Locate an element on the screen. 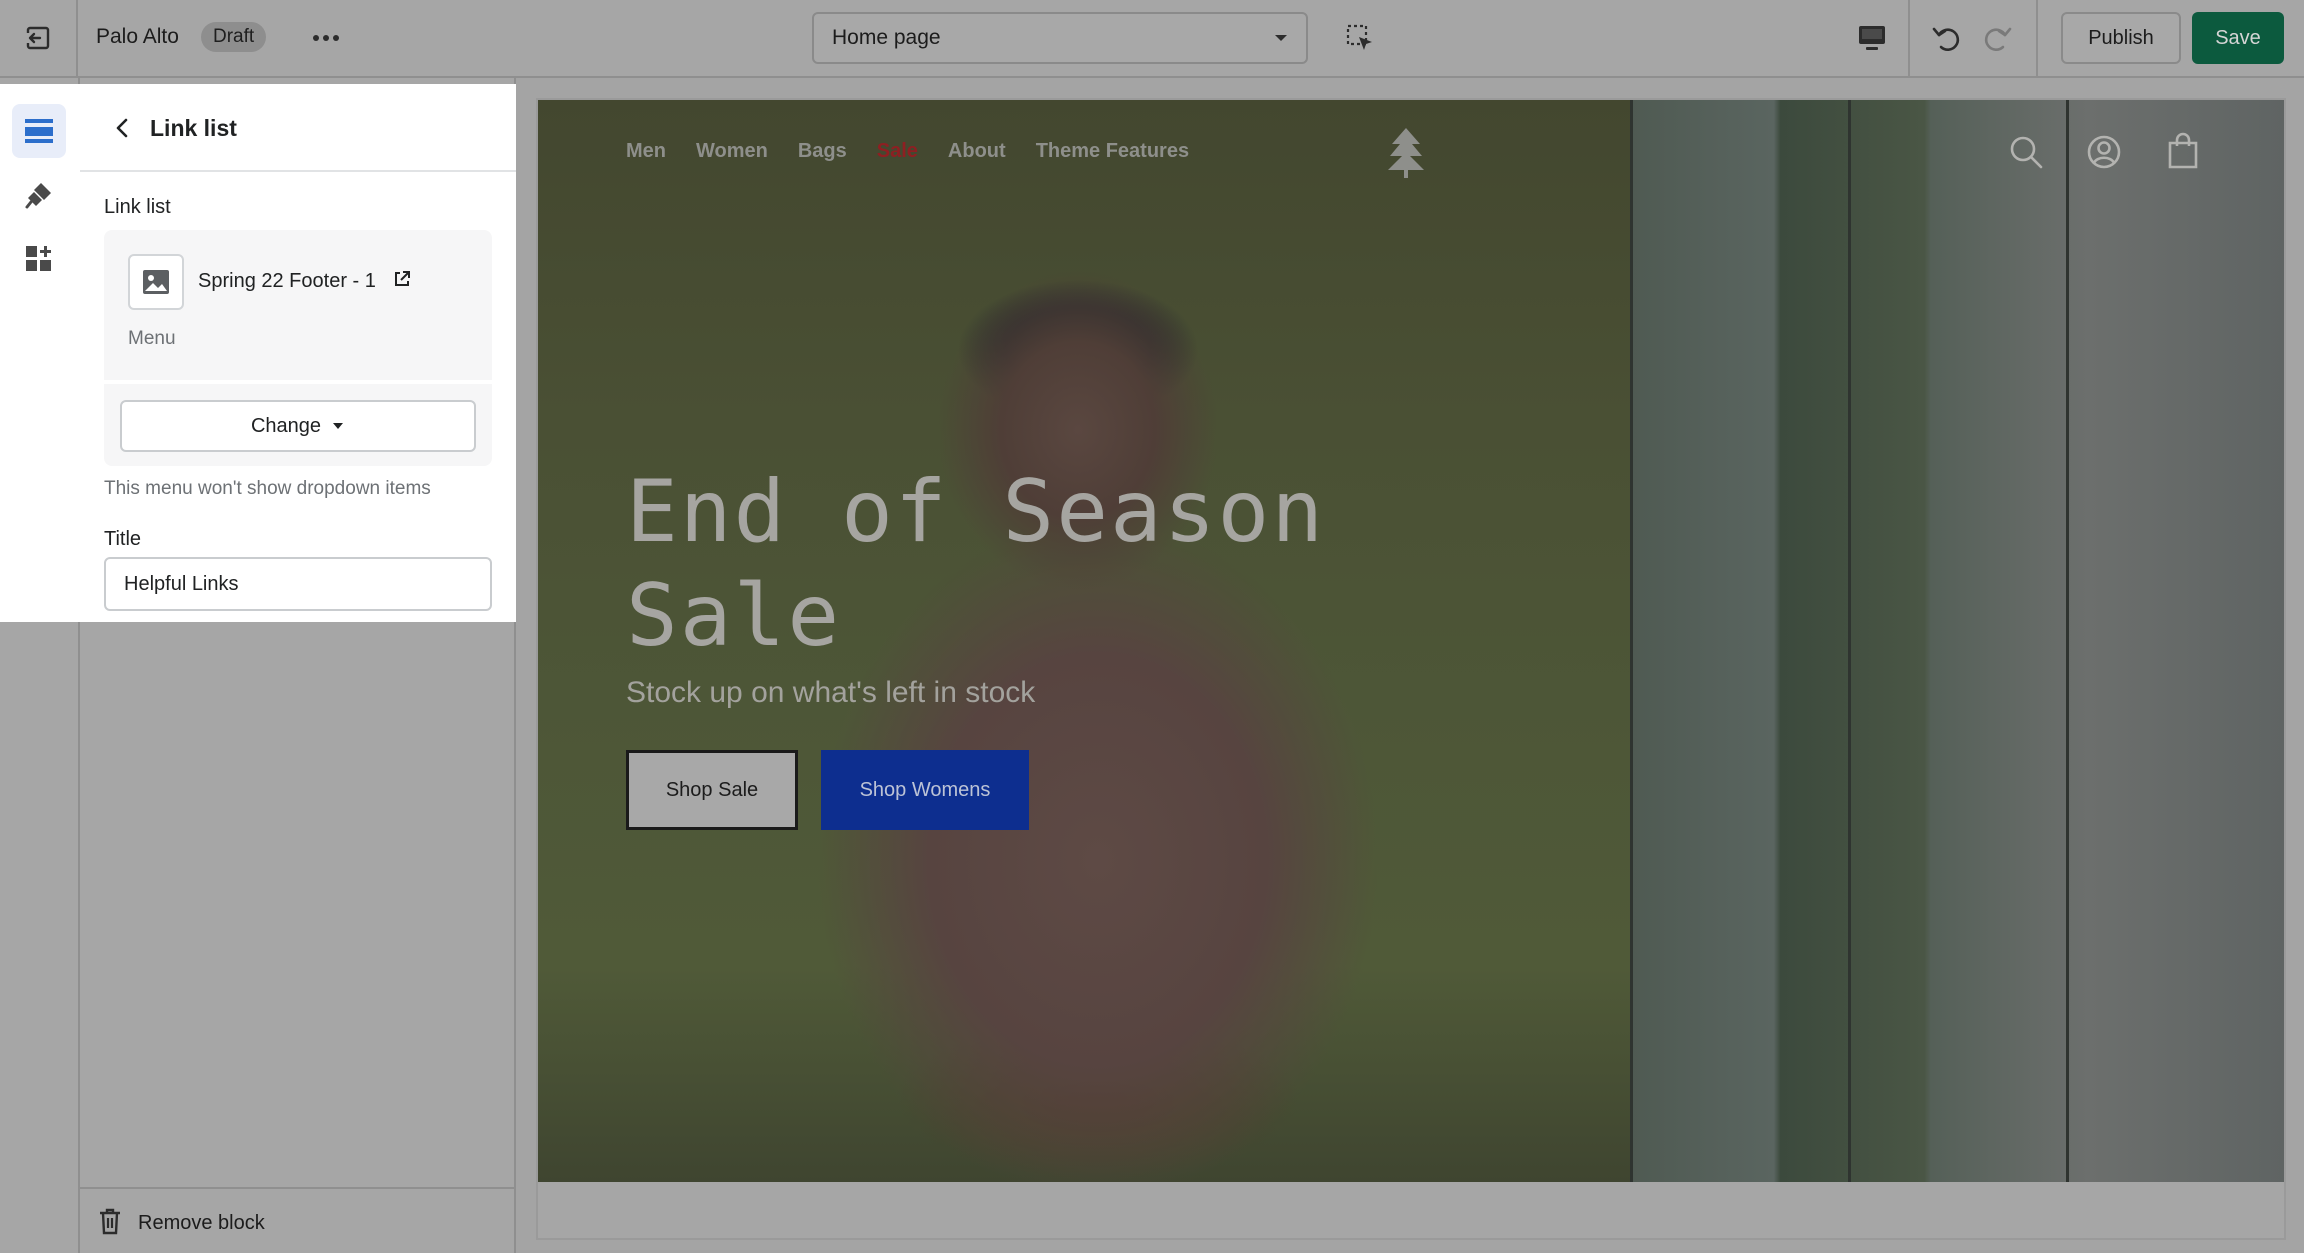 Image resolution: width=2304 pixels, height=1253 pixels. change-menu-button: Change is located at coordinates (298, 426).